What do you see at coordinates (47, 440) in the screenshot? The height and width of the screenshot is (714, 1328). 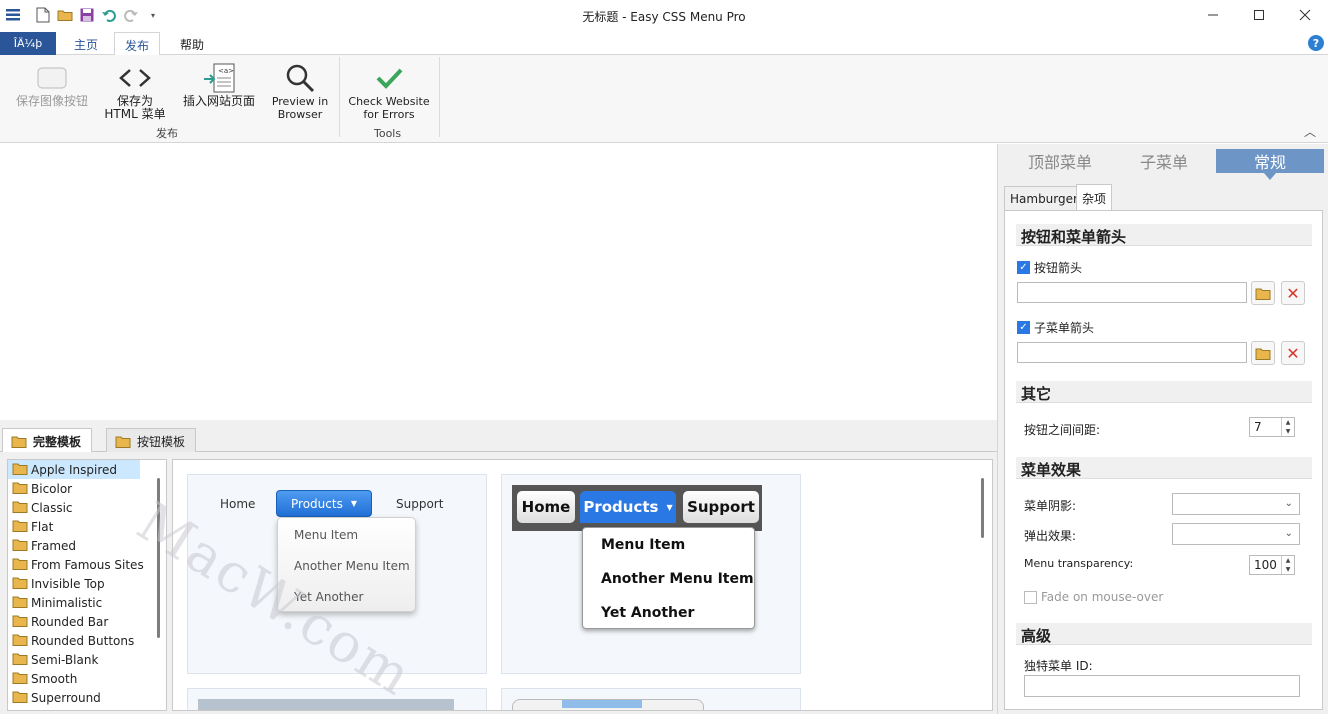 I see `tab-full-templates: 完整模板` at bounding box center [47, 440].